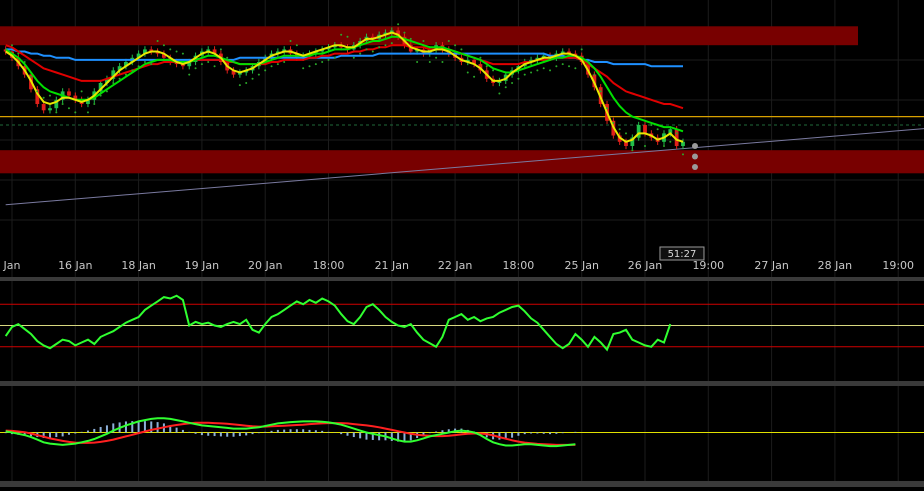 The image size is (924, 491). I want to click on x-tick-label: 25 Jan, so click(581, 265).